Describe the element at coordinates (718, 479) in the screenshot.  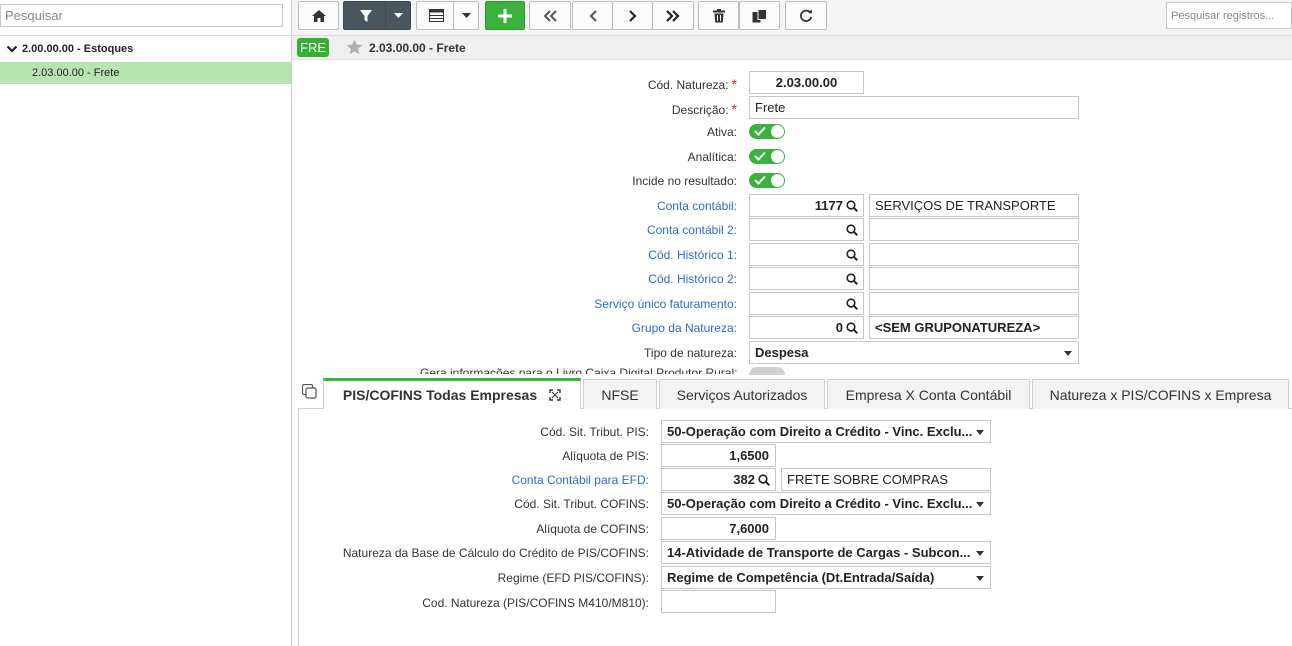
I see `conta-efd-code-field: 382` at that location.